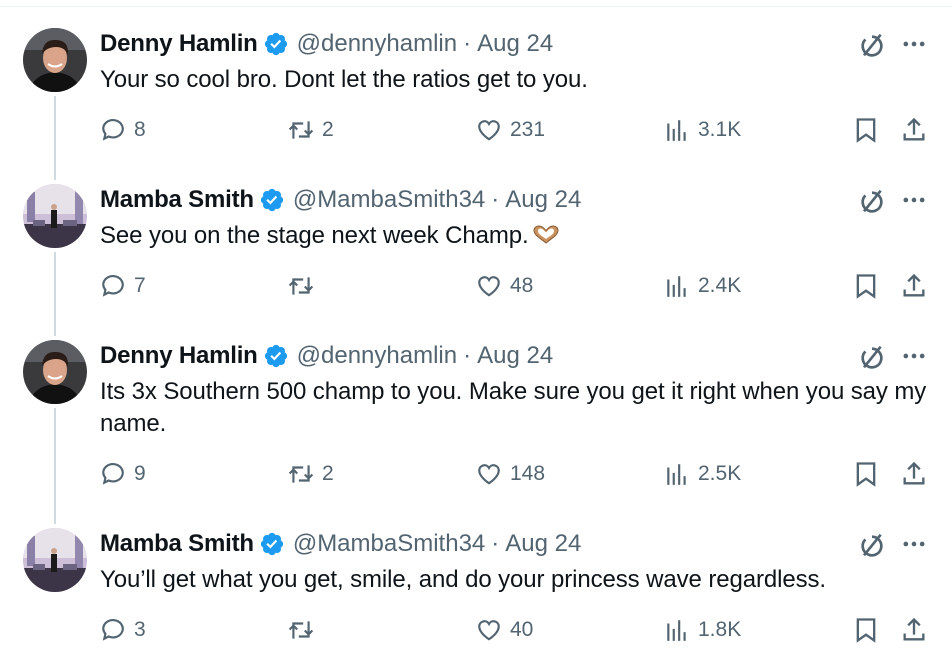 The image size is (952, 666). I want to click on views-count: 3.1K, so click(720, 129).